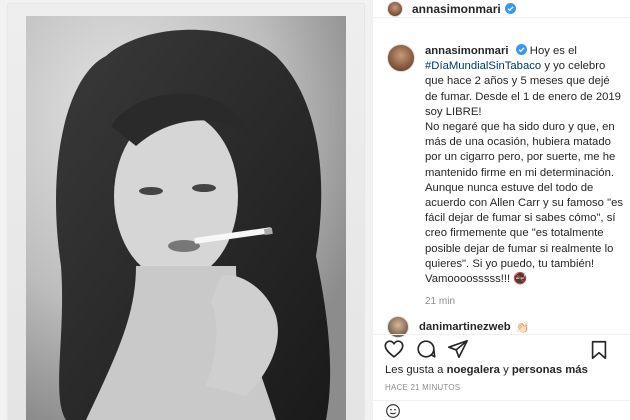 The height and width of the screenshot is (420, 630). I want to click on post-header: annasimonmari, so click(501, 9).